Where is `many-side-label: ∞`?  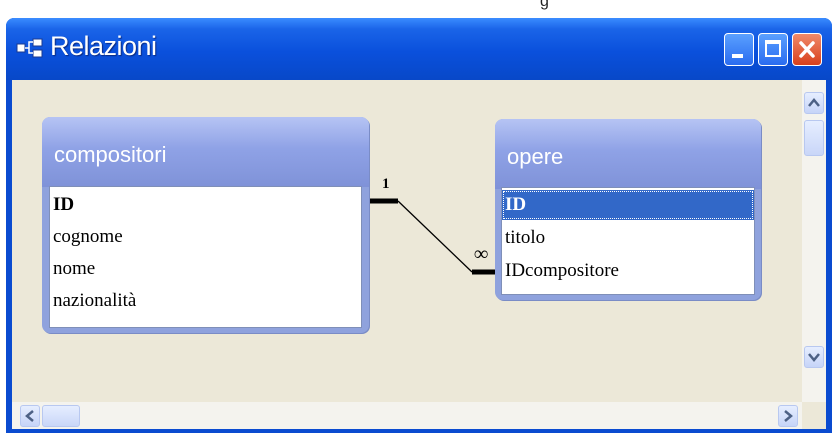 many-side-label: ∞ is located at coordinates (481, 254).